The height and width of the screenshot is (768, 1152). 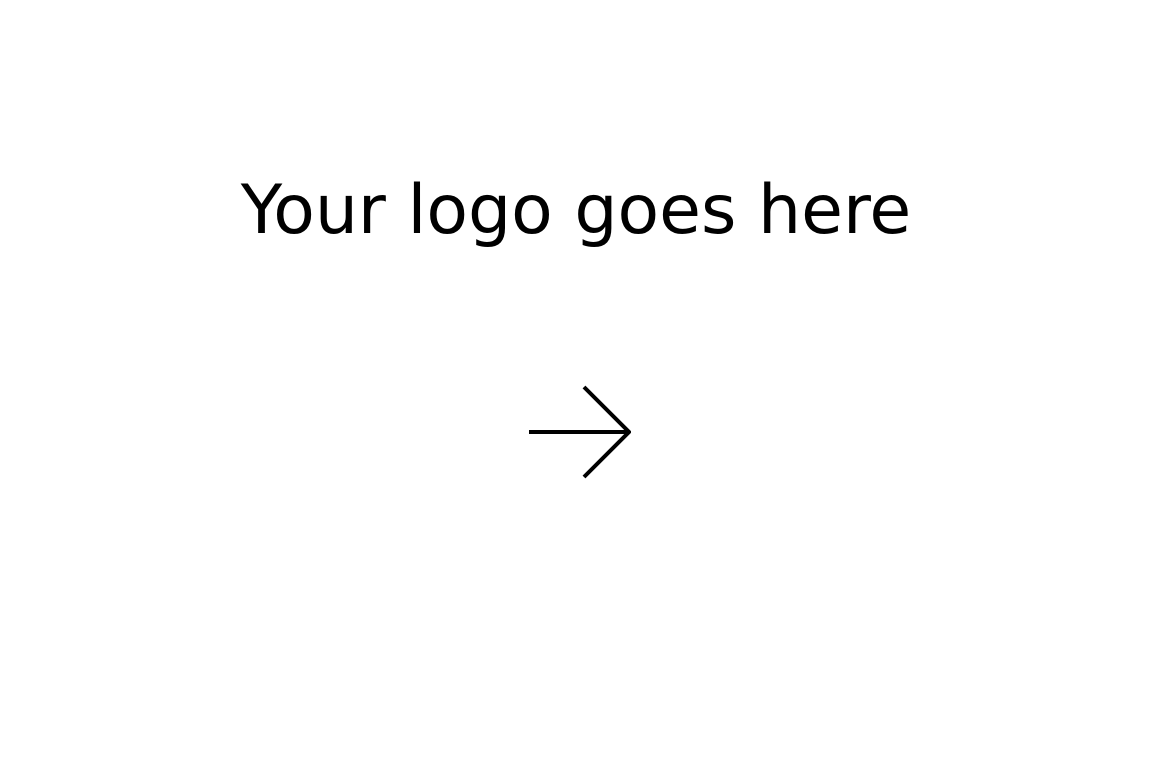 I want to click on next-button, so click(x=576, y=432).